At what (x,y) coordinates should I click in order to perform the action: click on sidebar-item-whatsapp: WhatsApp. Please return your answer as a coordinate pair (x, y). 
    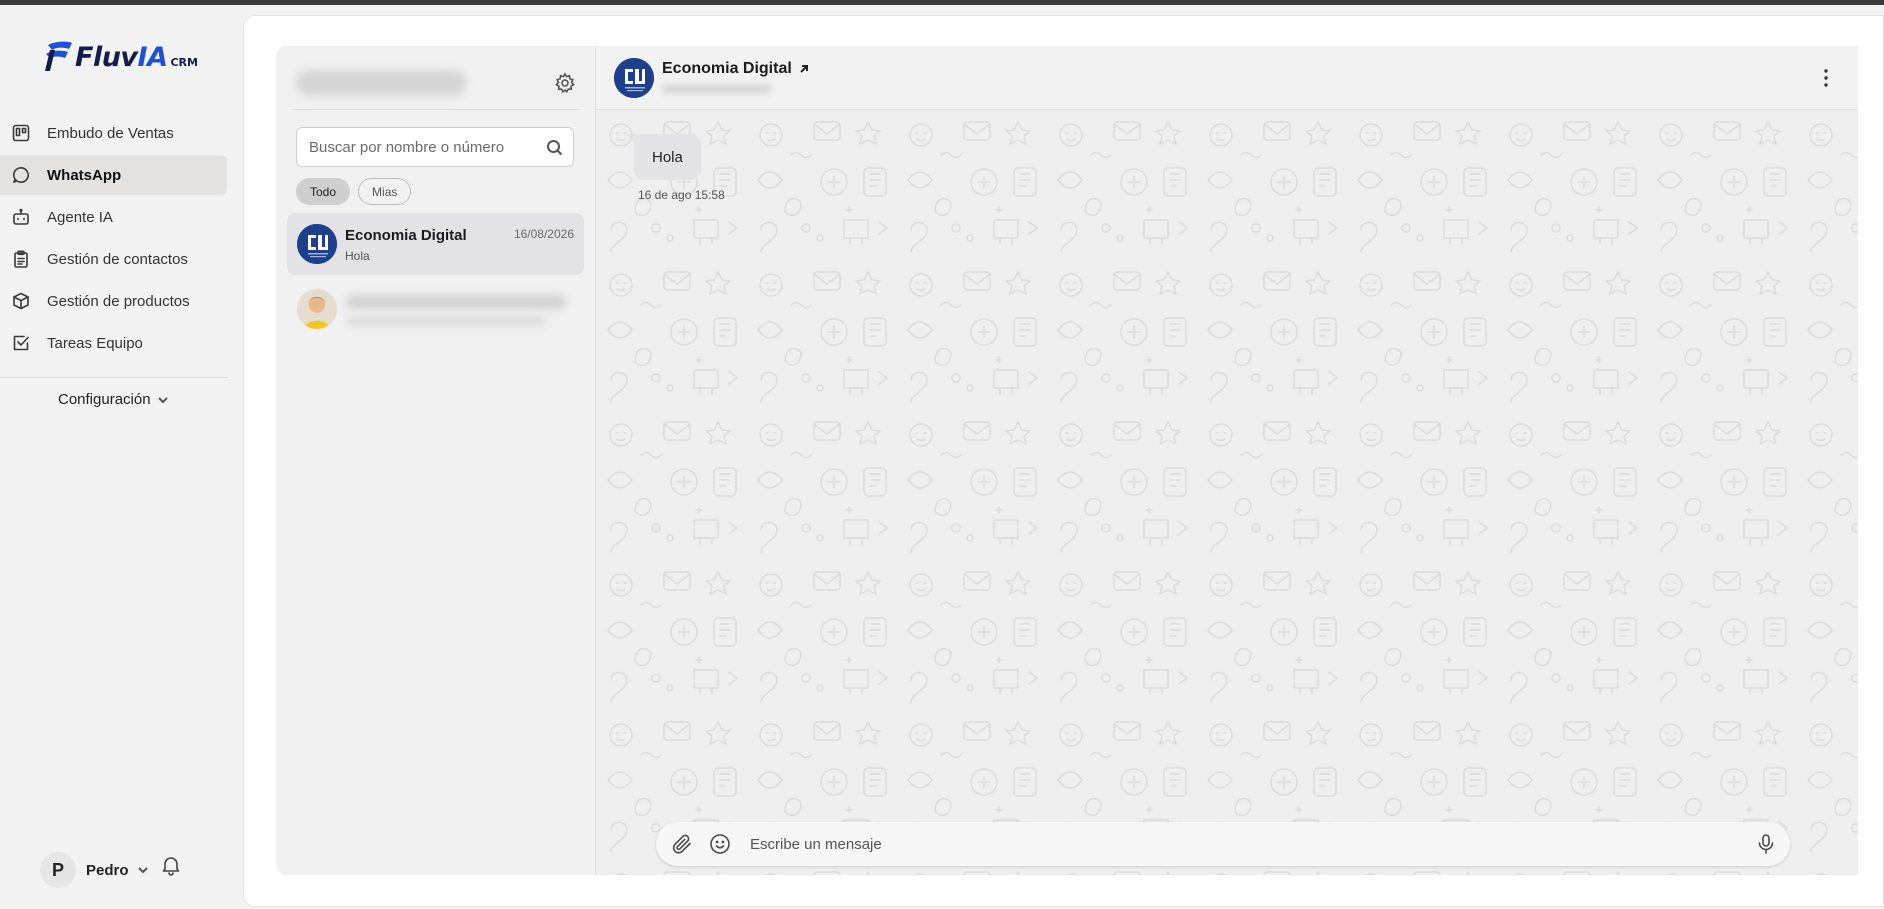
    Looking at the image, I should click on (113, 175).